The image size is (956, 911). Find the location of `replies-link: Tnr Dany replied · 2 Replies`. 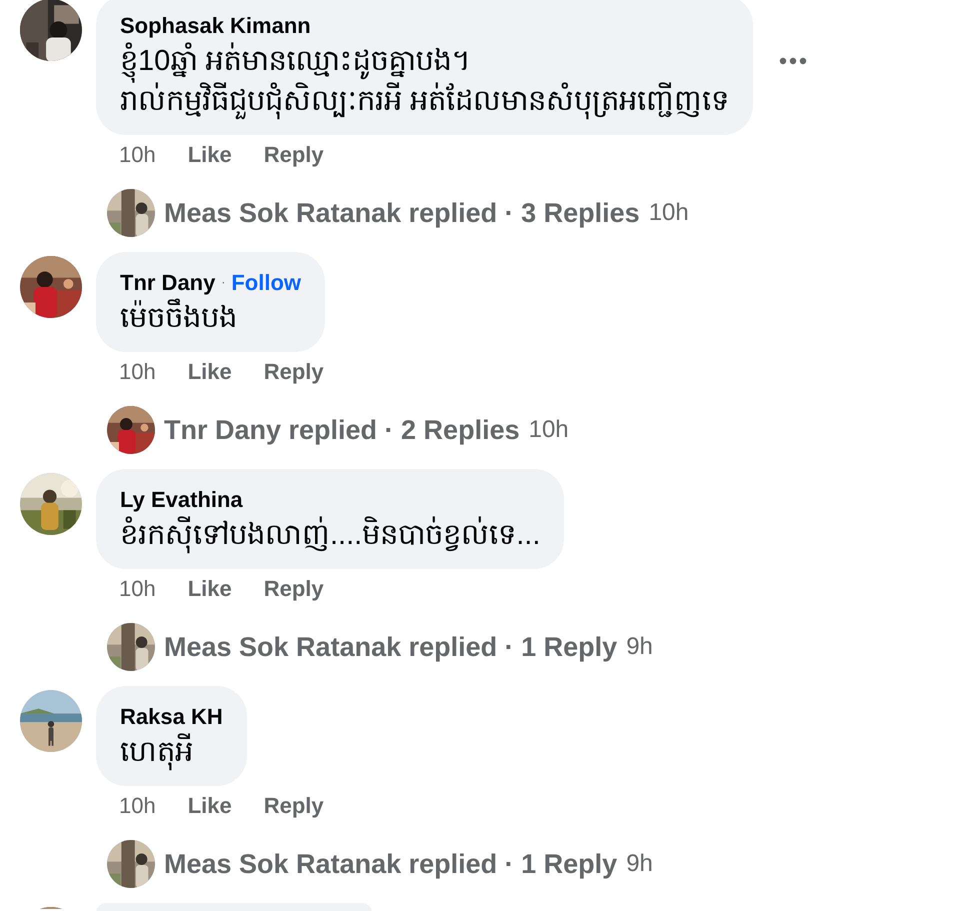

replies-link: Tnr Dany replied · 2 Replies is located at coordinates (342, 430).